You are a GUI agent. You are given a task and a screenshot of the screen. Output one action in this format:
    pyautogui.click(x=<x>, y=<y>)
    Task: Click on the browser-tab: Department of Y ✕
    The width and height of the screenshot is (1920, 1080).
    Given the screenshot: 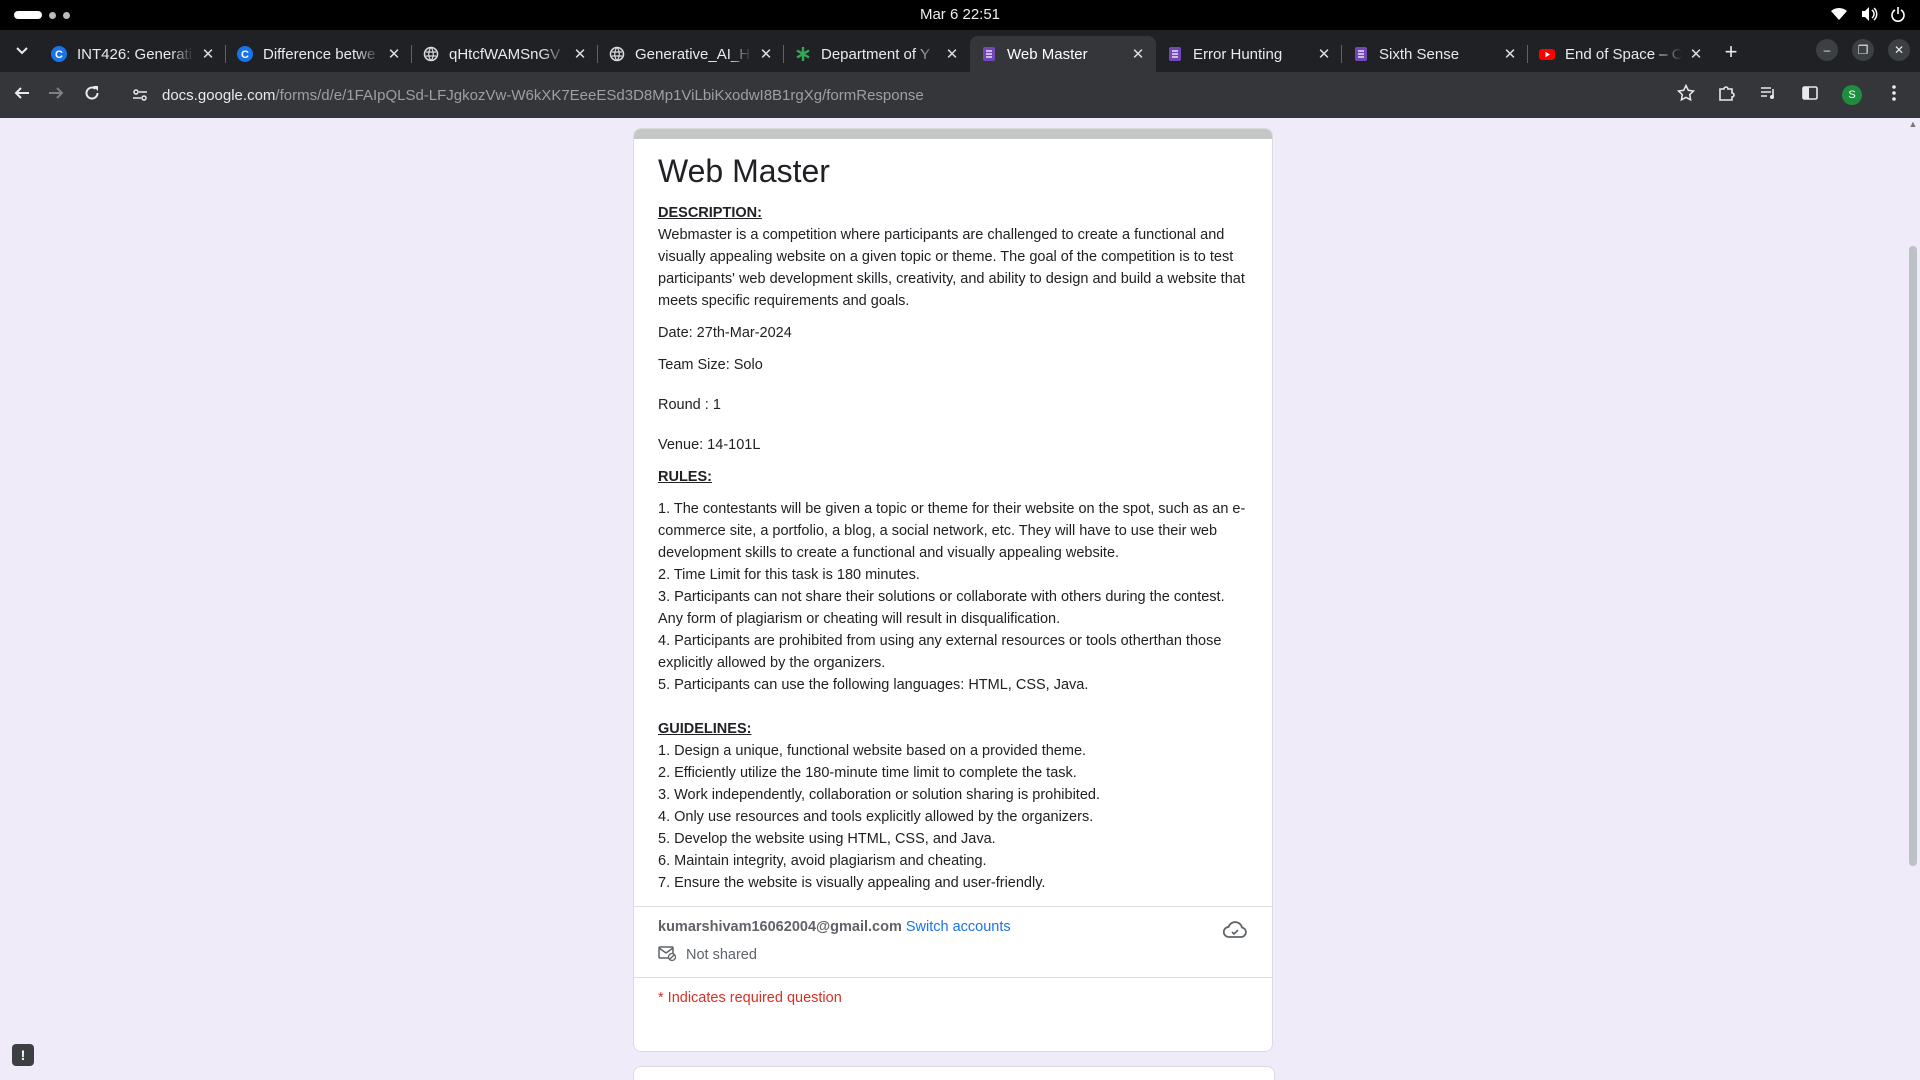 What is the action you would take?
    pyautogui.click(x=877, y=54)
    